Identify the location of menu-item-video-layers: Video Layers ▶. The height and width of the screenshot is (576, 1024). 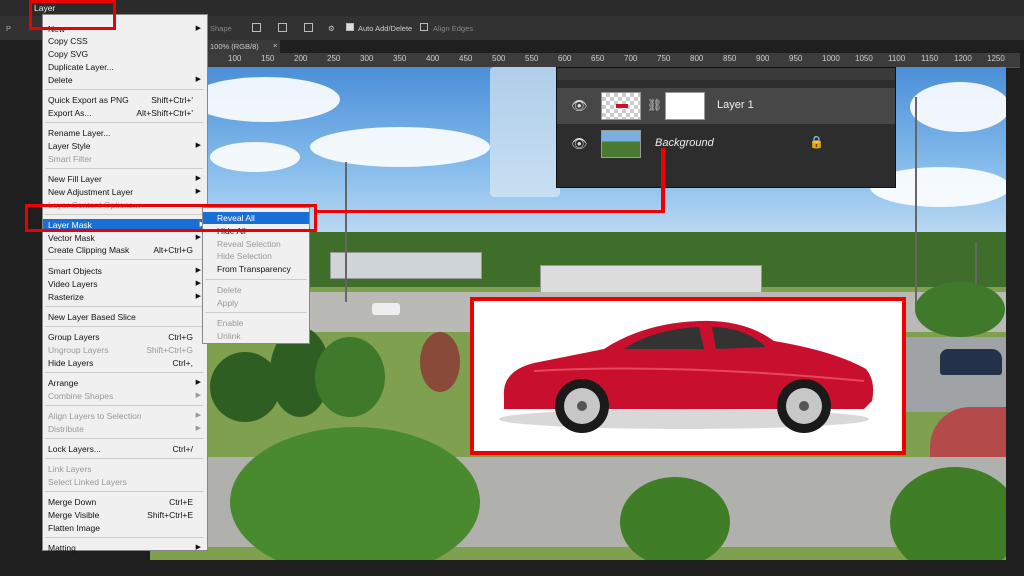
(124, 284).